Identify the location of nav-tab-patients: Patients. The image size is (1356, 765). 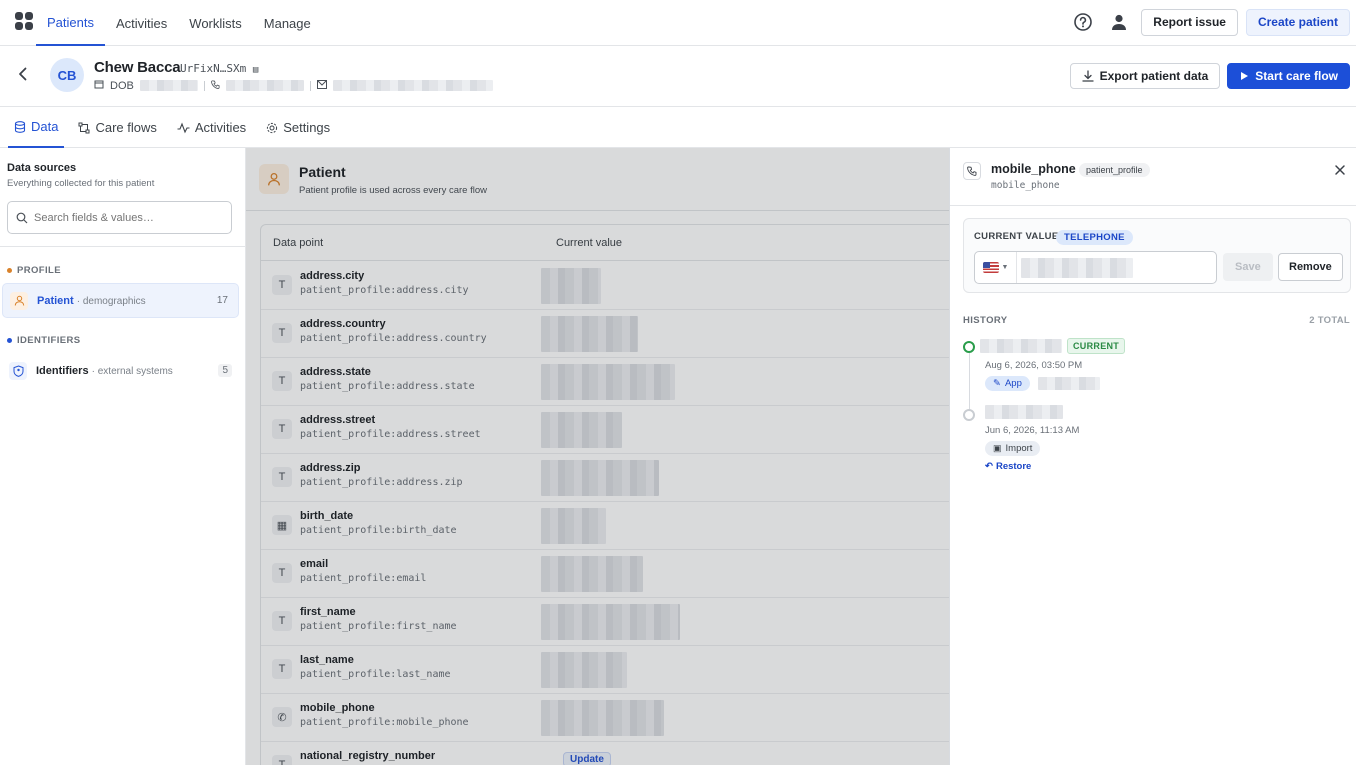
(70, 23).